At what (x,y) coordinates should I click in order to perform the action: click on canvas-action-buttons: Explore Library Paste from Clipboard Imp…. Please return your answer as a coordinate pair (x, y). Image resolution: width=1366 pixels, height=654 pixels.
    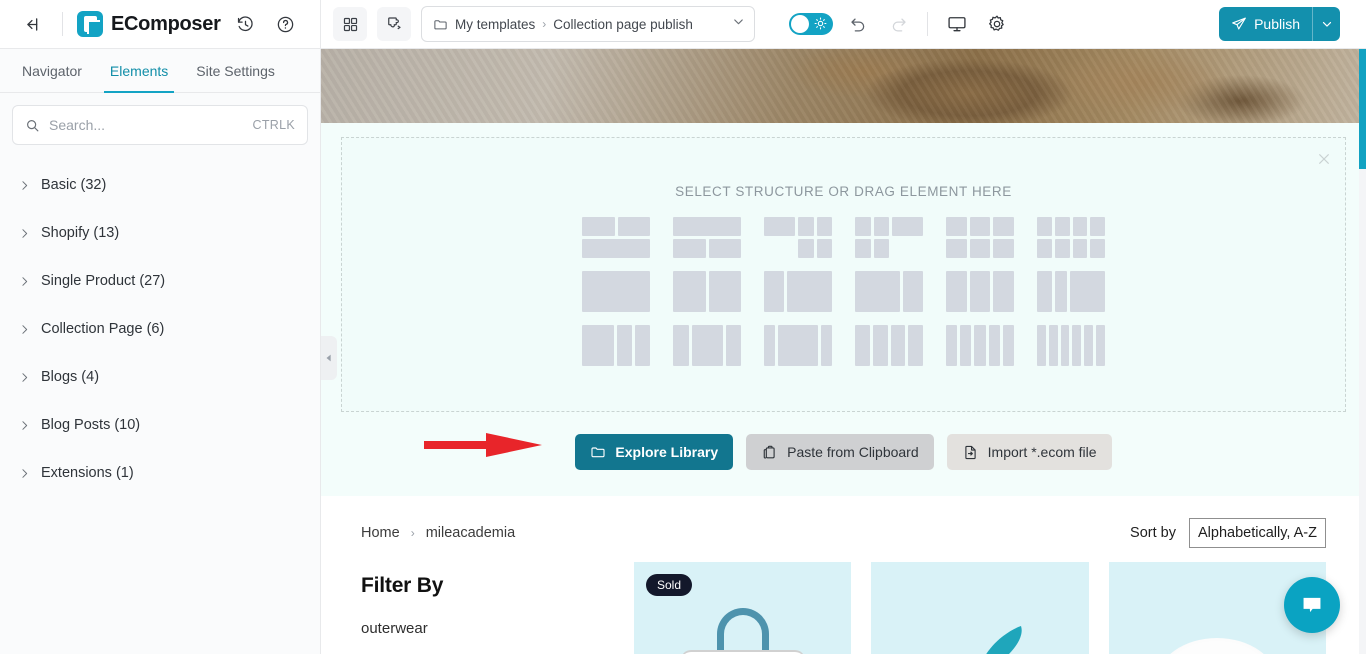
    Looking at the image, I should click on (843, 454).